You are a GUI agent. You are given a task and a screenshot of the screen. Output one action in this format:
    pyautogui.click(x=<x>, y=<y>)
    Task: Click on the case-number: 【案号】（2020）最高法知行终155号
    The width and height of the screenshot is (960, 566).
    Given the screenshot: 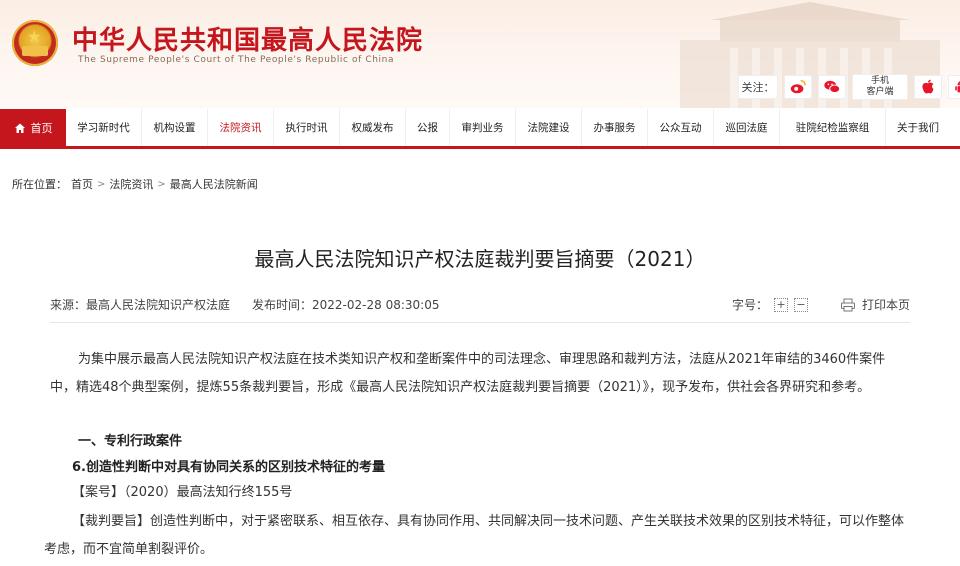 What is the action you would take?
    pyautogui.click(x=182, y=492)
    